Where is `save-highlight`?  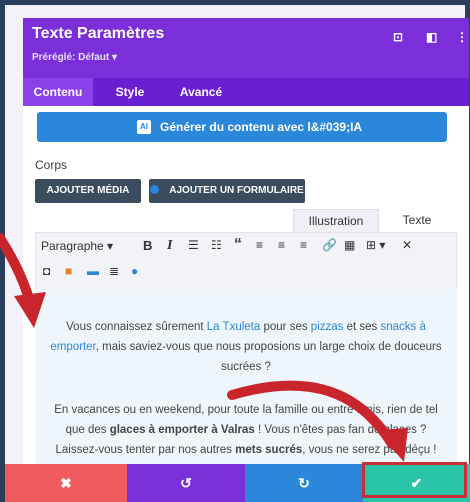
save-highlight is located at coordinates (414, 480).